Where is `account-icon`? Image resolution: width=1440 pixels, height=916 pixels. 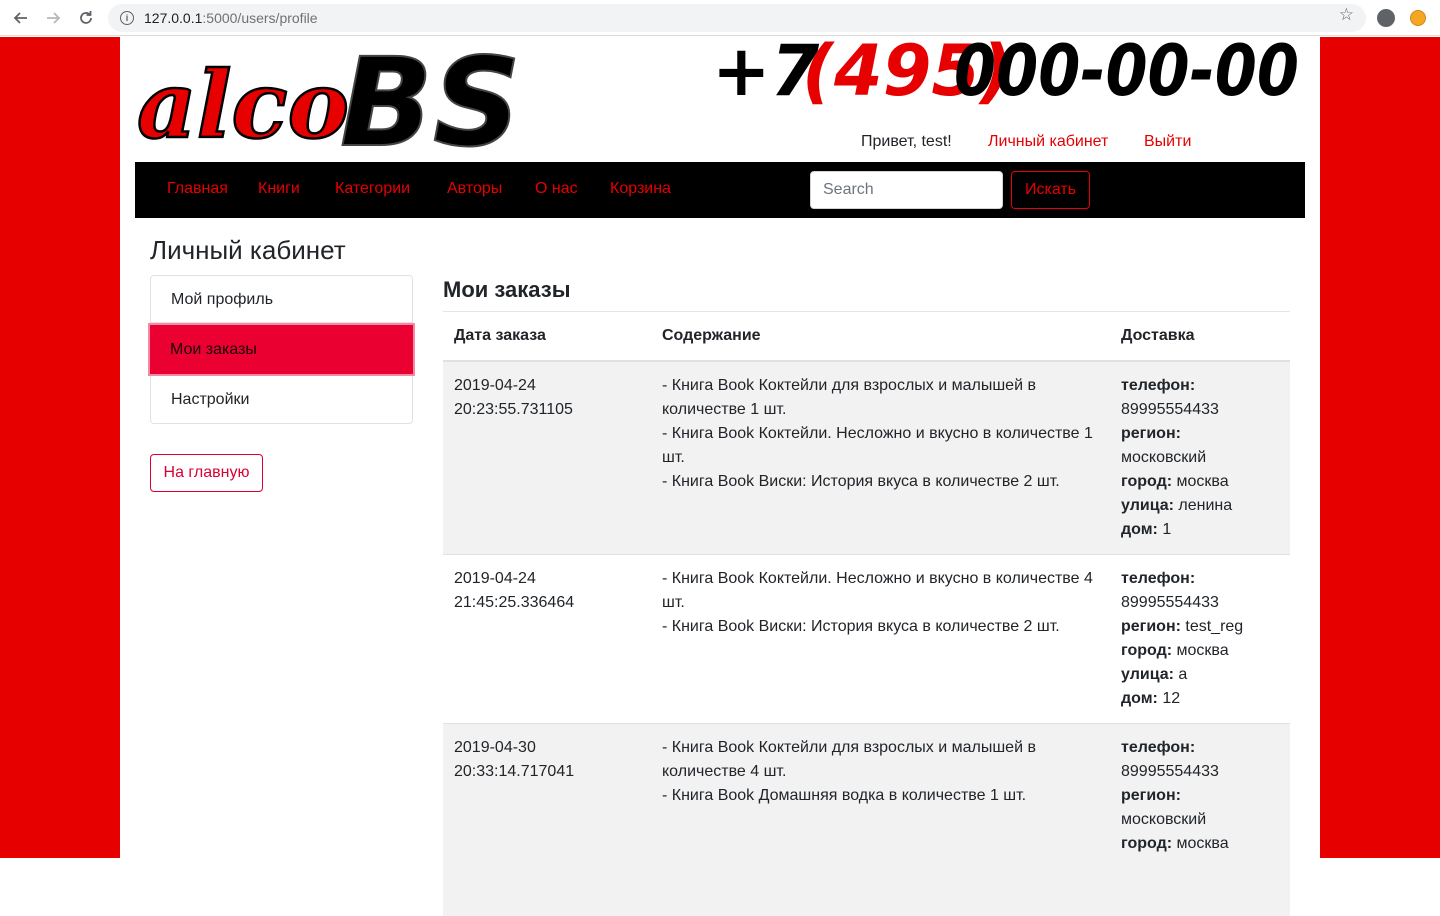
account-icon is located at coordinates (1386, 18).